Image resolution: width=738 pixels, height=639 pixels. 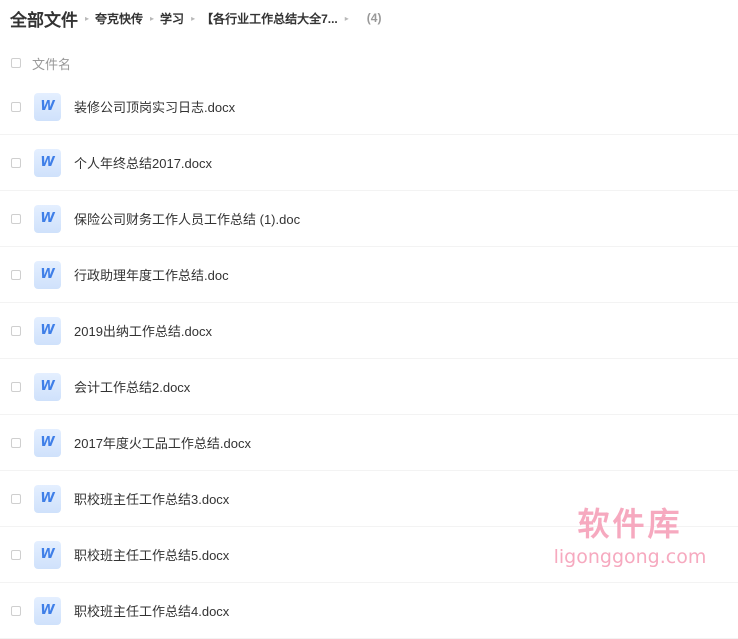 What do you see at coordinates (16, 63) in the screenshot?
I see `select-all-checkbox` at bounding box center [16, 63].